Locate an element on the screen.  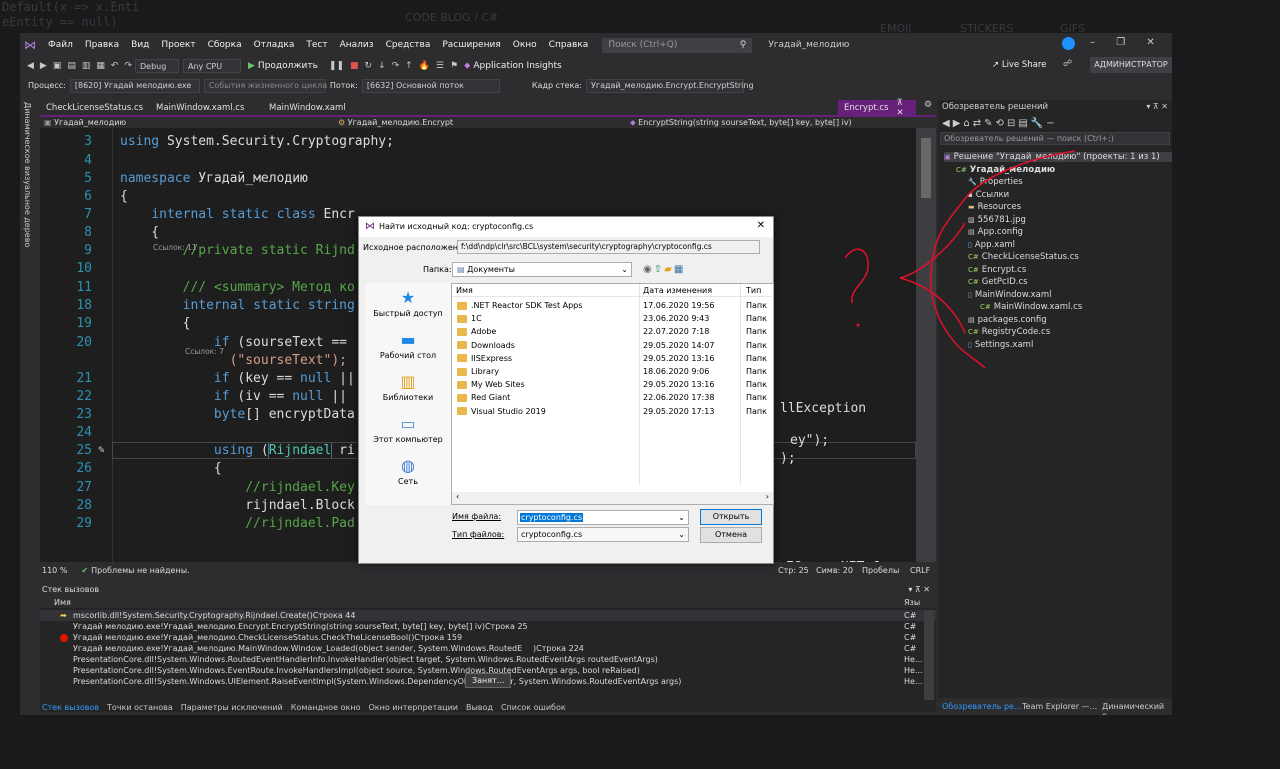
place-label: Этот компьютер is located at coordinates (408, 439).